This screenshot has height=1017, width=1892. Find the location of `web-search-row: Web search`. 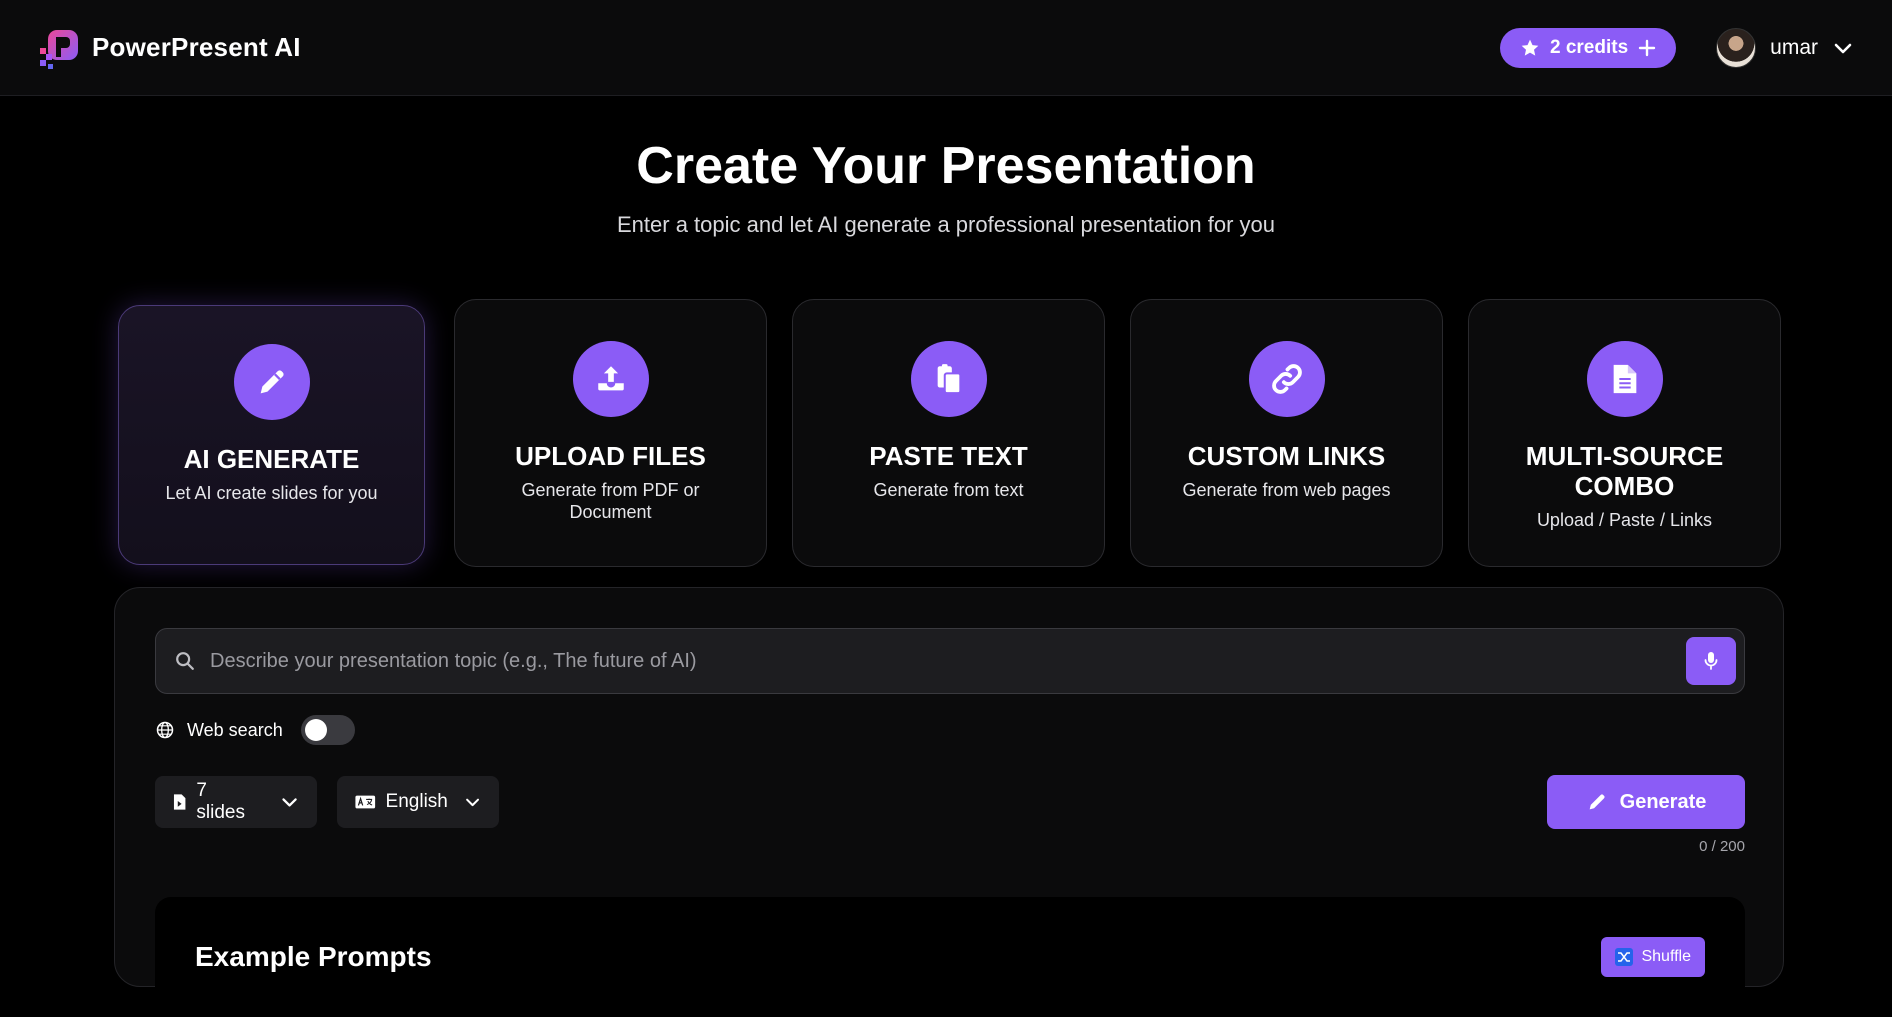

web-search-row: Web search is located at coordinates (255, 730).